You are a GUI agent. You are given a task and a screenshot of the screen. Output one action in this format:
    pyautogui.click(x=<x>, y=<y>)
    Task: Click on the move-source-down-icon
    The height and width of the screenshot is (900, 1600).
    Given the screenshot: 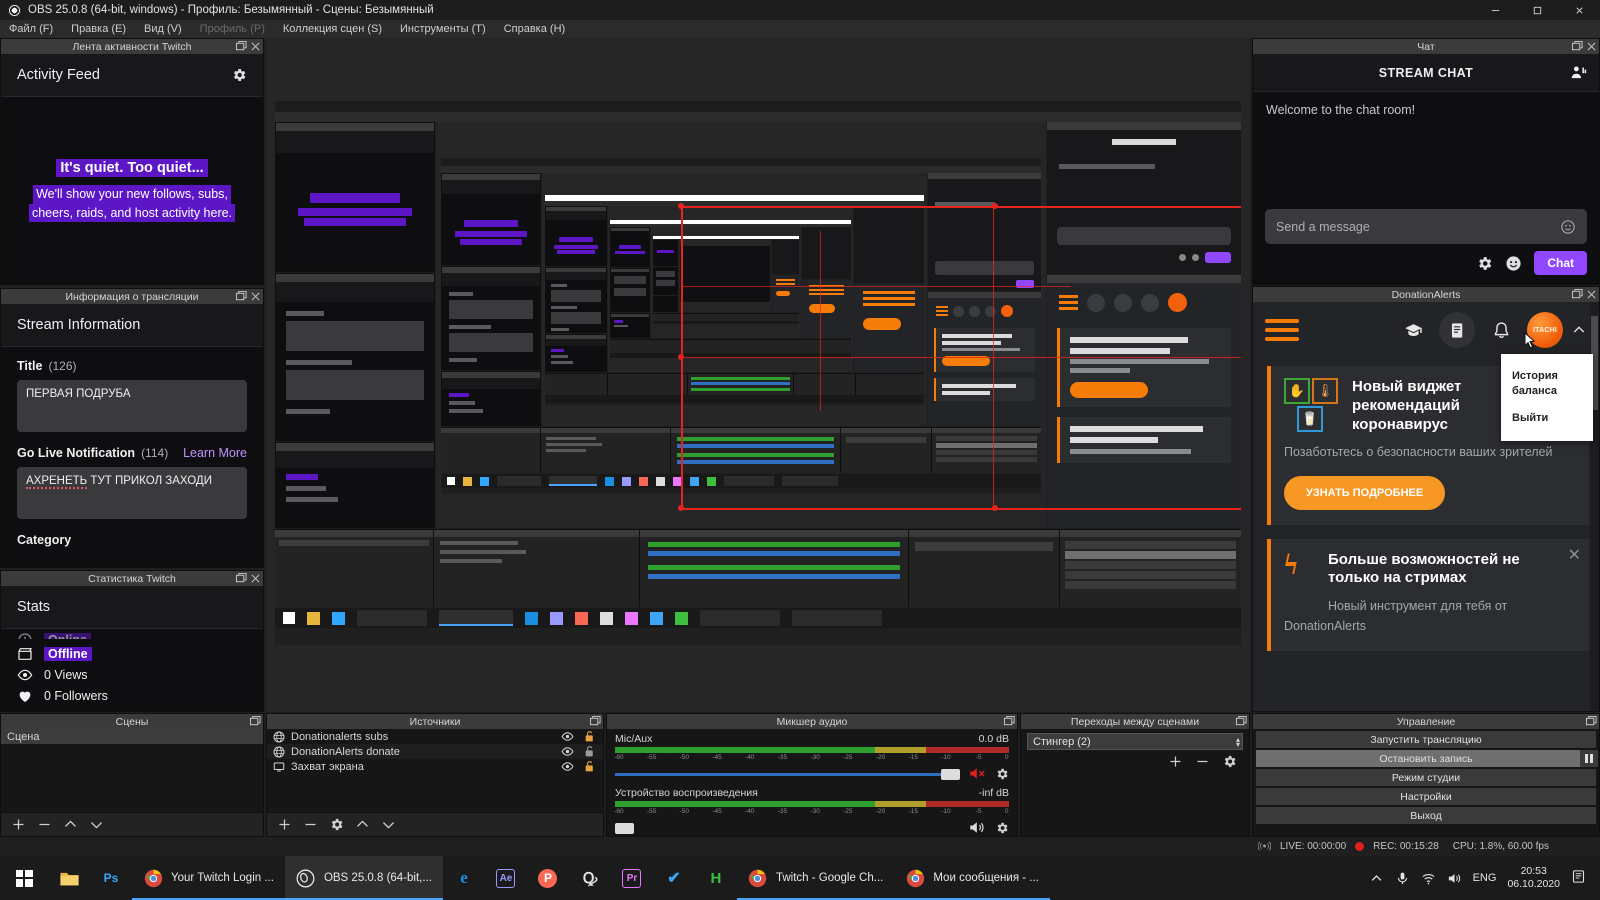 What is the action you would take?
    pyautogui.click(x=388, y=824)
    